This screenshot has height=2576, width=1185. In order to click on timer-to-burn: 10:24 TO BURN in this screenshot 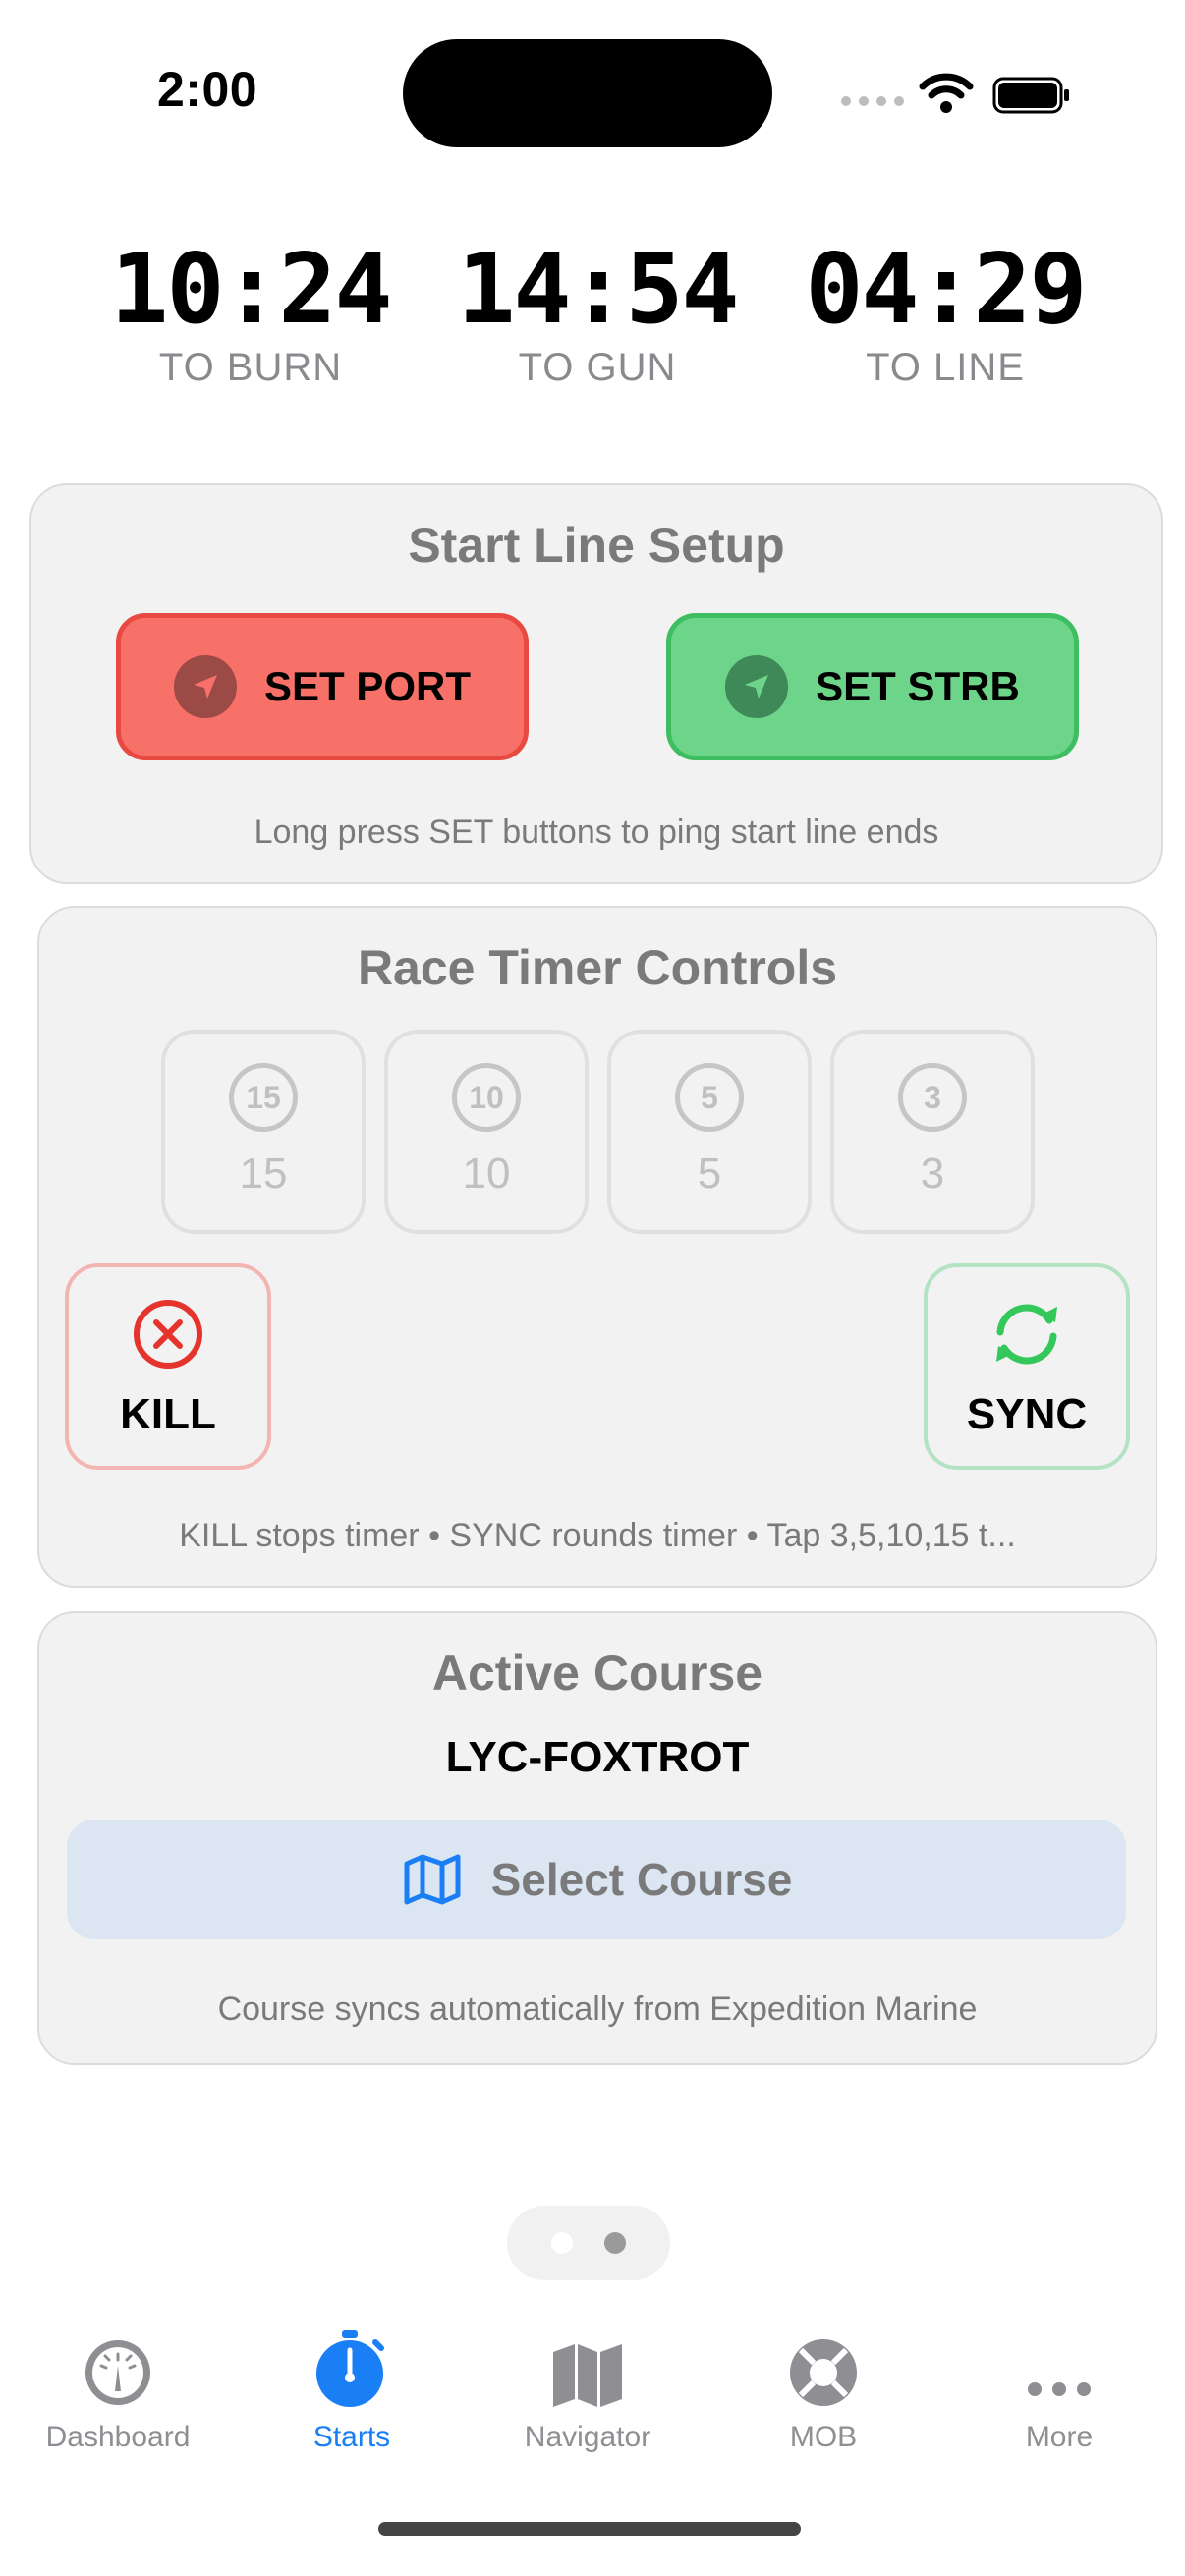, I will do `click(251, 313)`.